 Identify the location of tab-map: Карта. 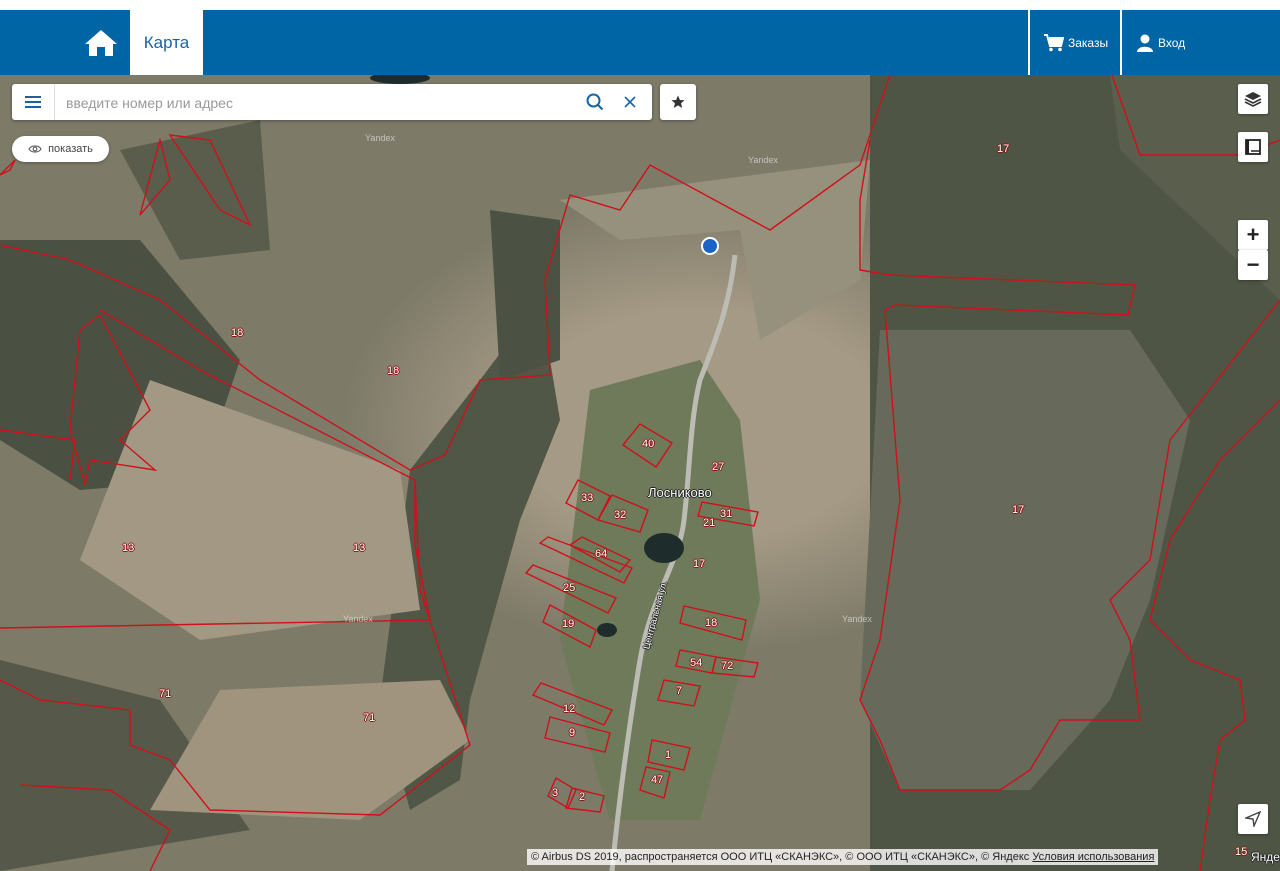
(166, 42).